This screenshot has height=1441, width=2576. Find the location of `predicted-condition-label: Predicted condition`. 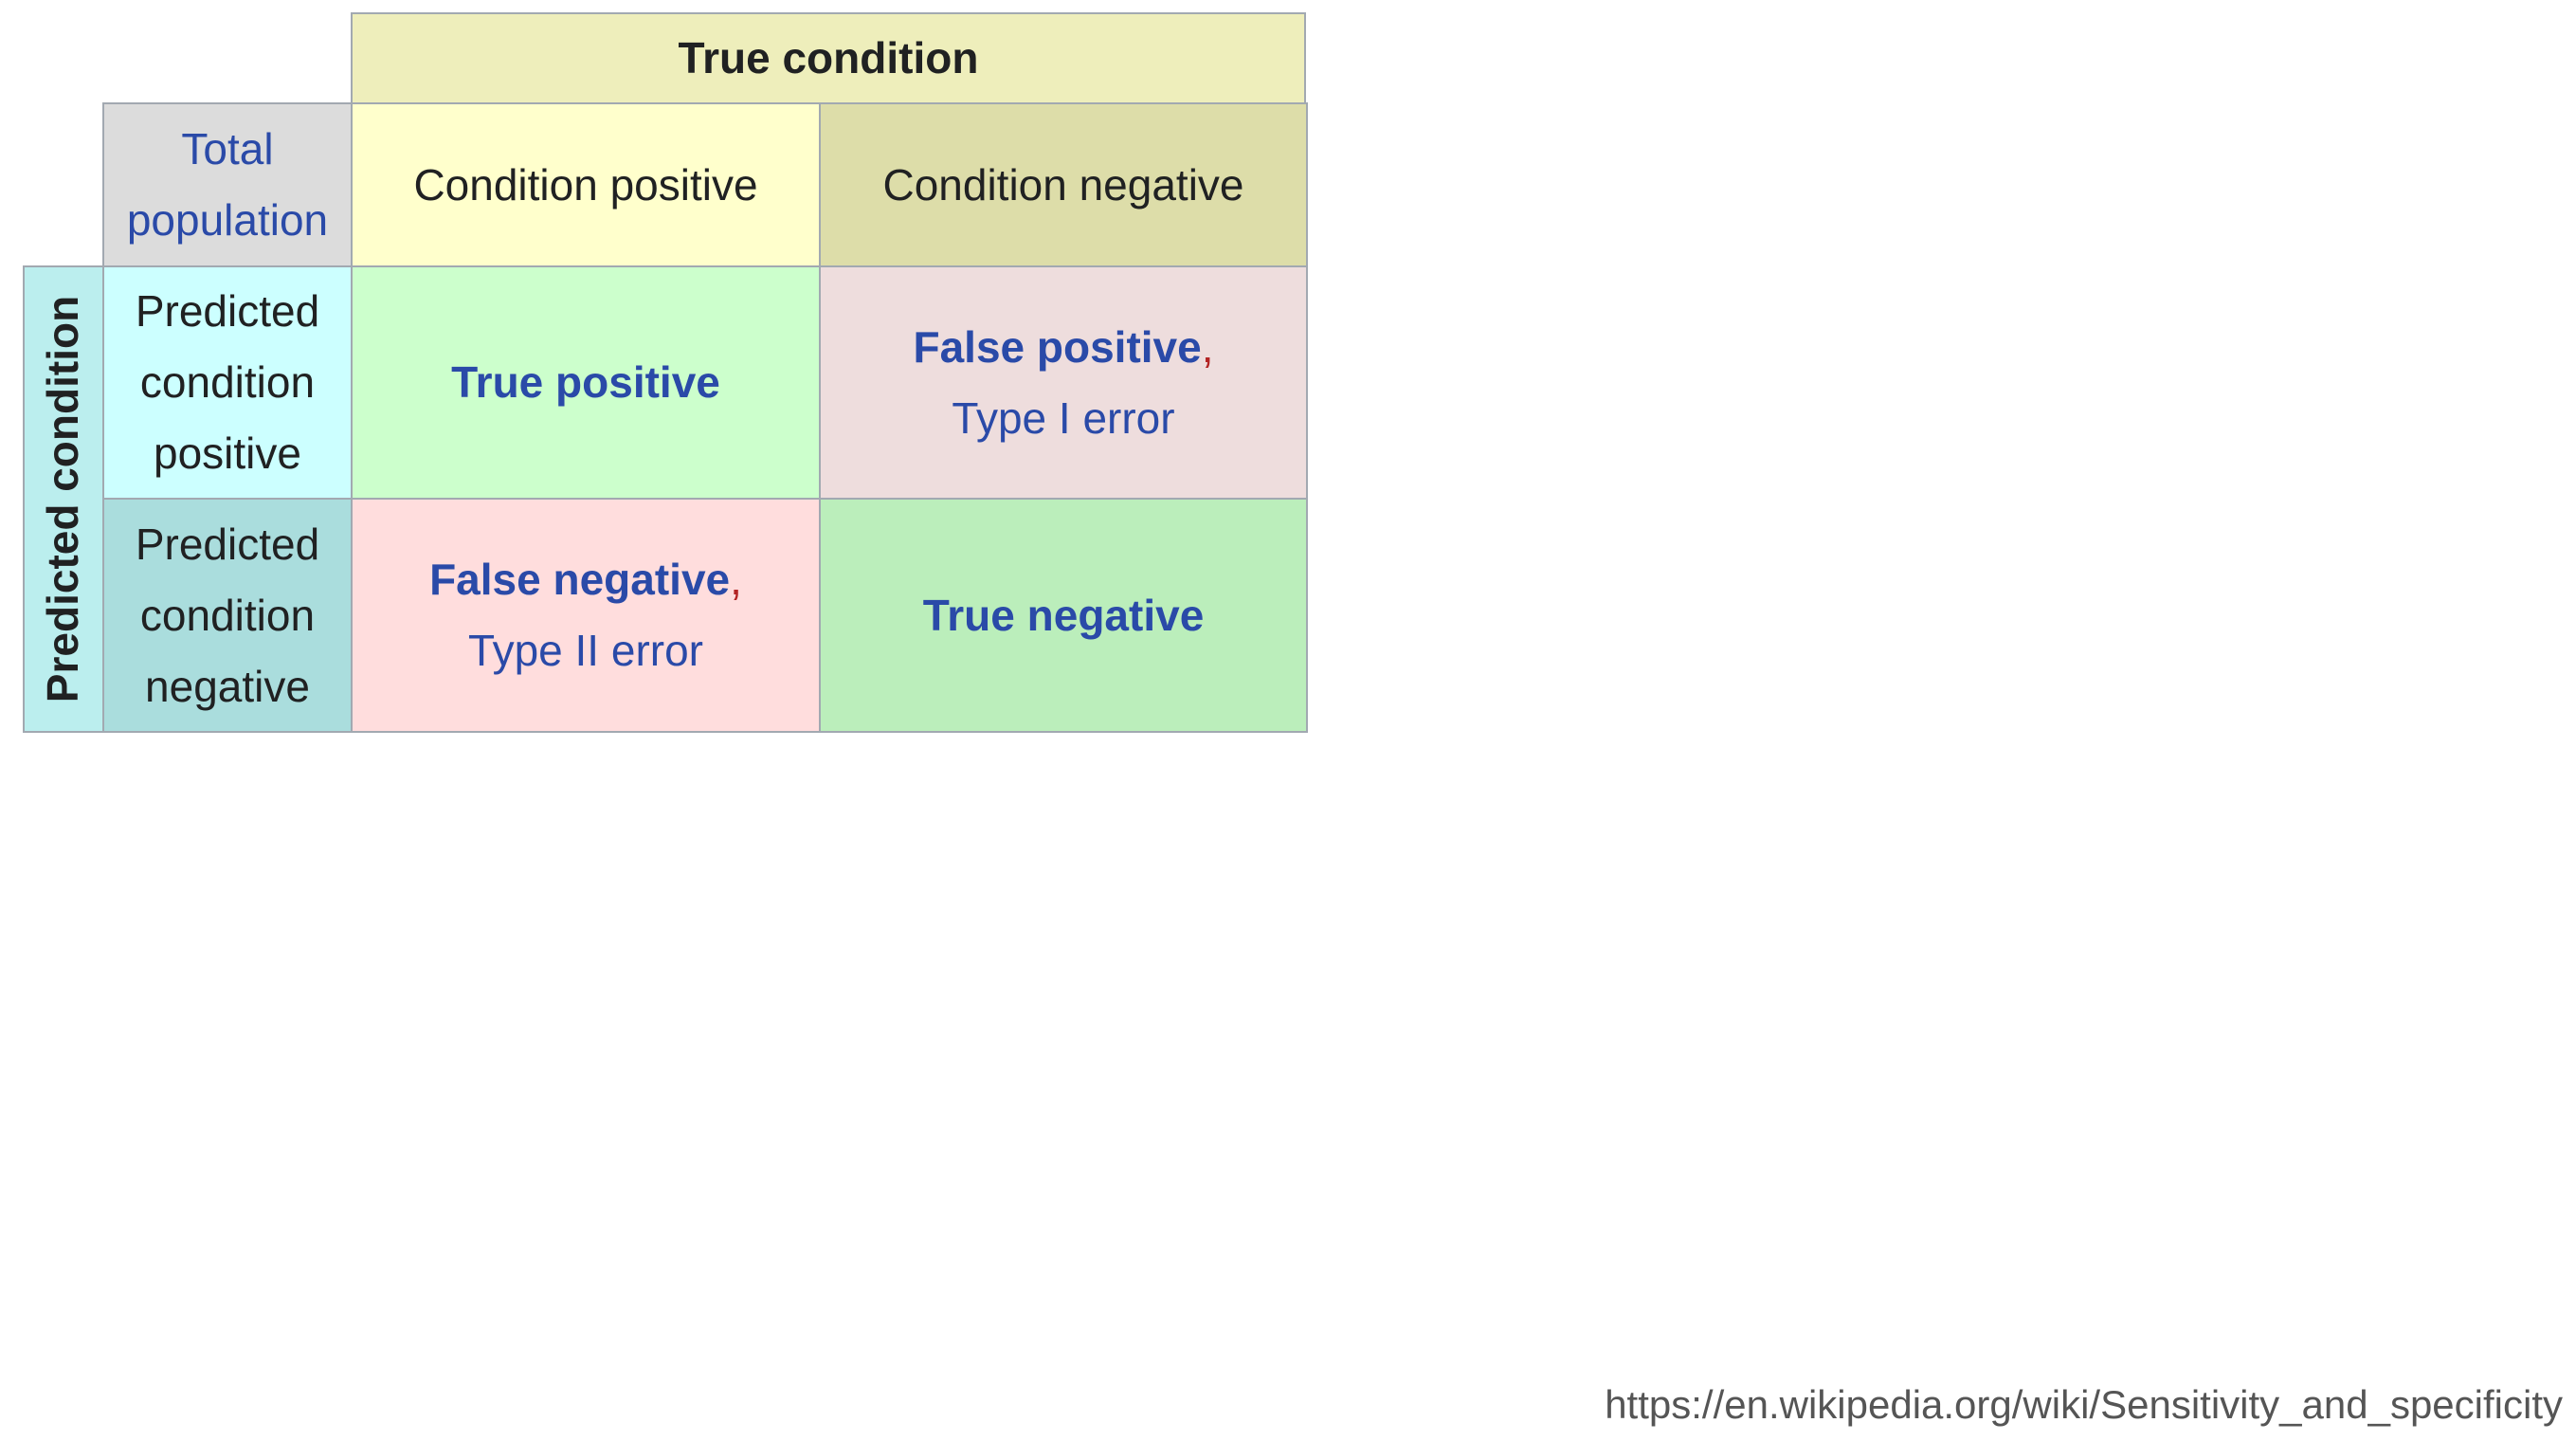

predicted-condition-label: Predicted condition is located at coordinates (63, 499).